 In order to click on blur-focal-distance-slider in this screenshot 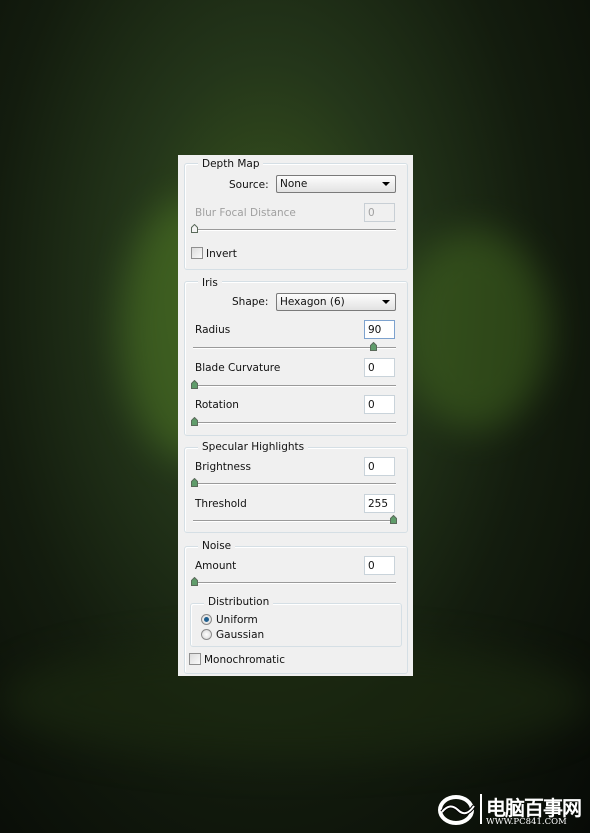, I will do `click(294, 230)`.